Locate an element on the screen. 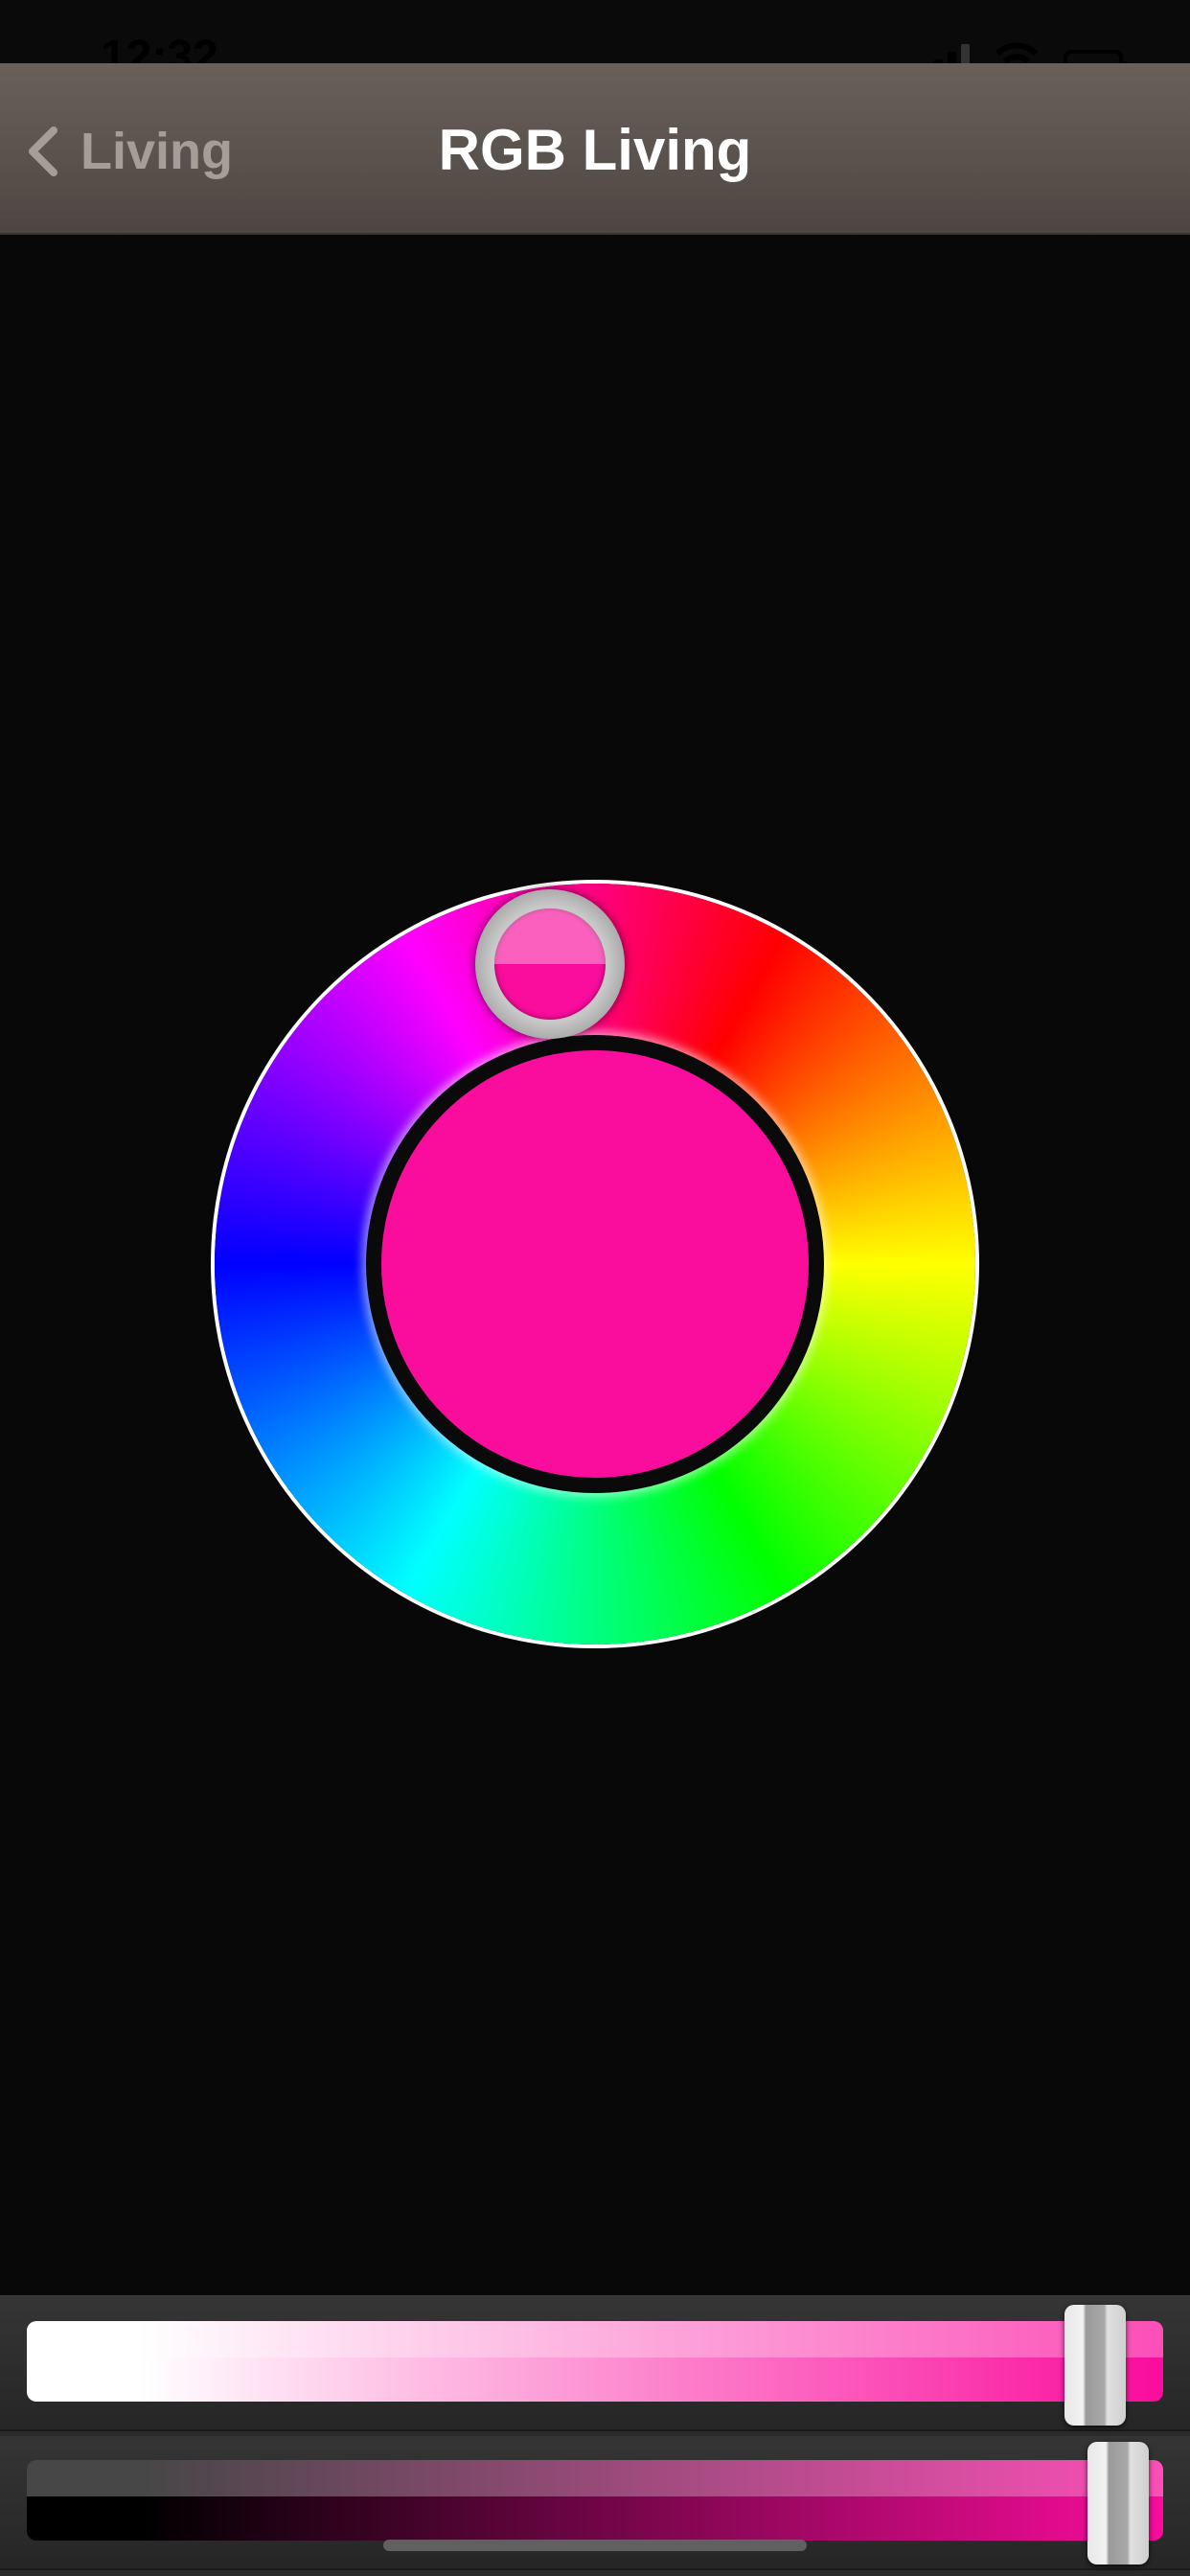  battery-icon is located at coordinates (1096, 56).